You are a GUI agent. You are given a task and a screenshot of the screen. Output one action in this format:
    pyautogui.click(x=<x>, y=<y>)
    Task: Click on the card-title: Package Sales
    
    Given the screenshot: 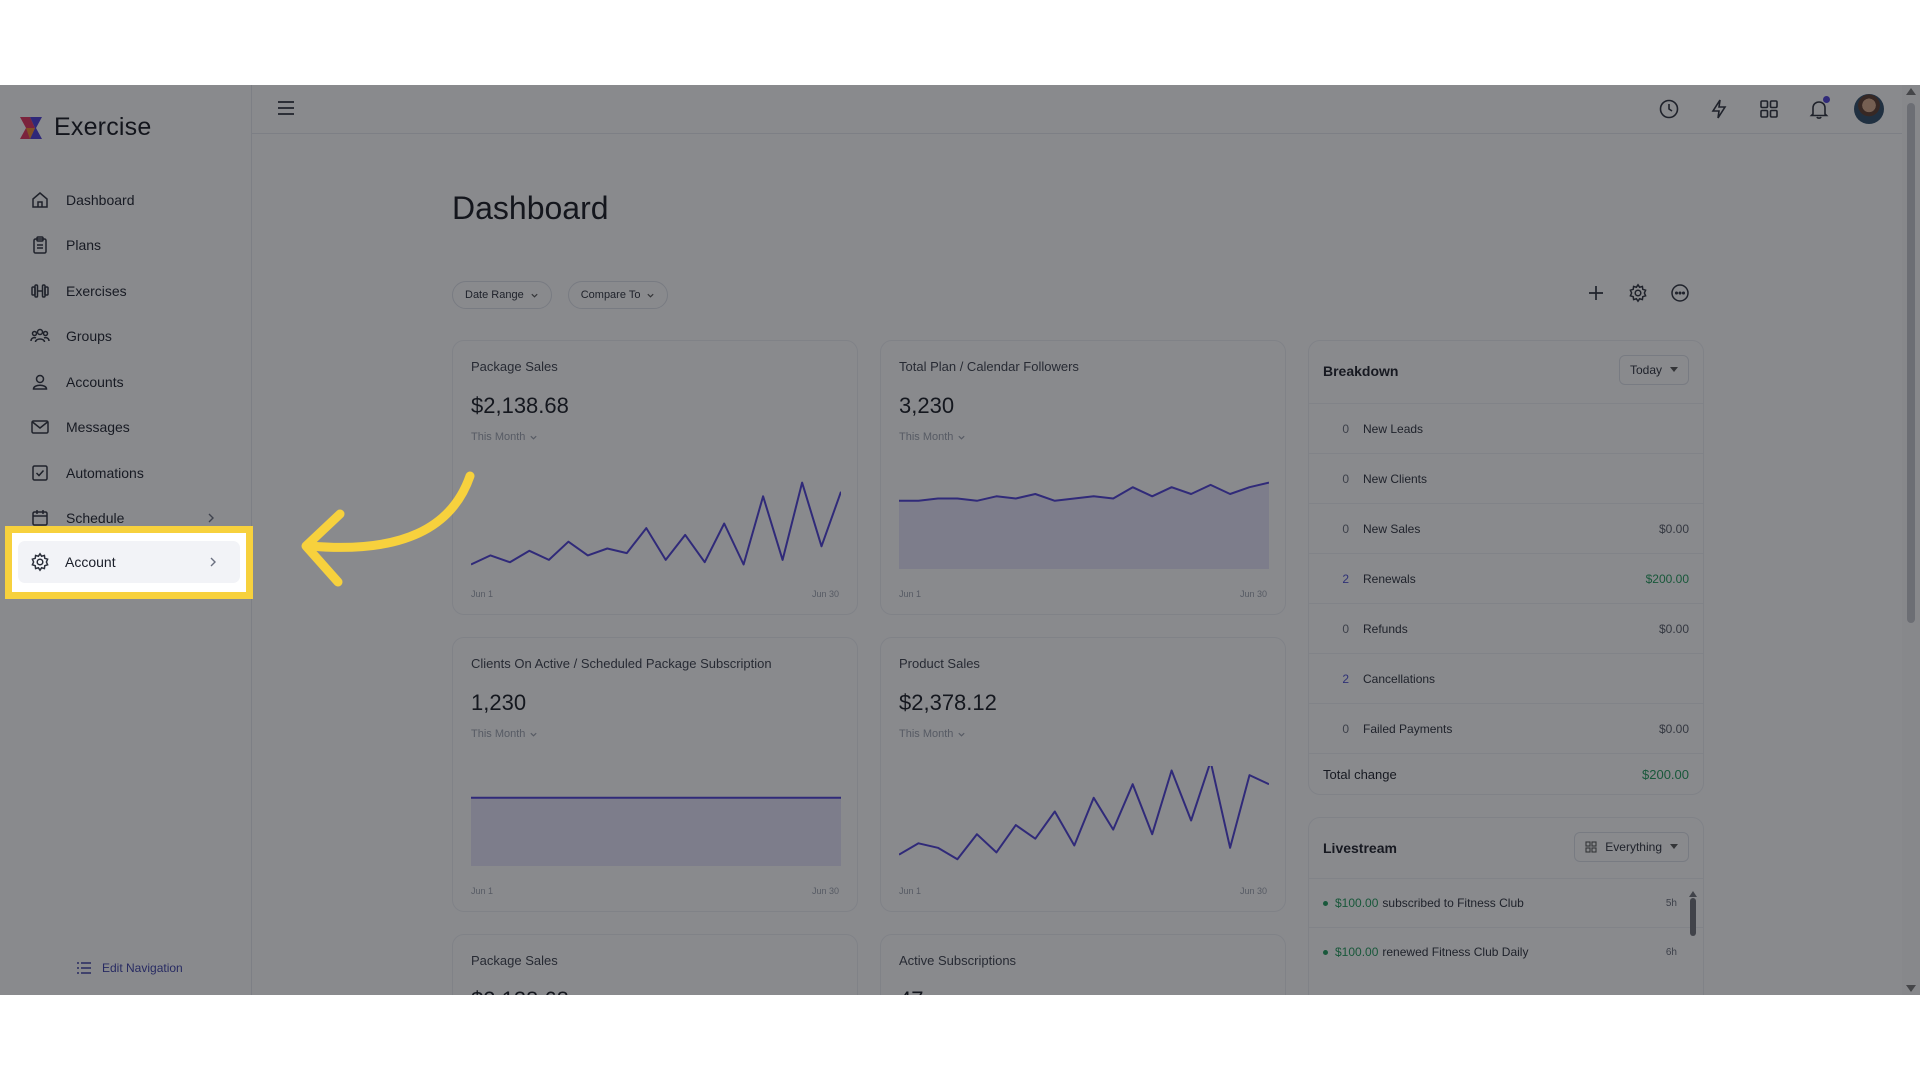 What is the action you would take?
    pyautogui.click(x=514, y=960)
    